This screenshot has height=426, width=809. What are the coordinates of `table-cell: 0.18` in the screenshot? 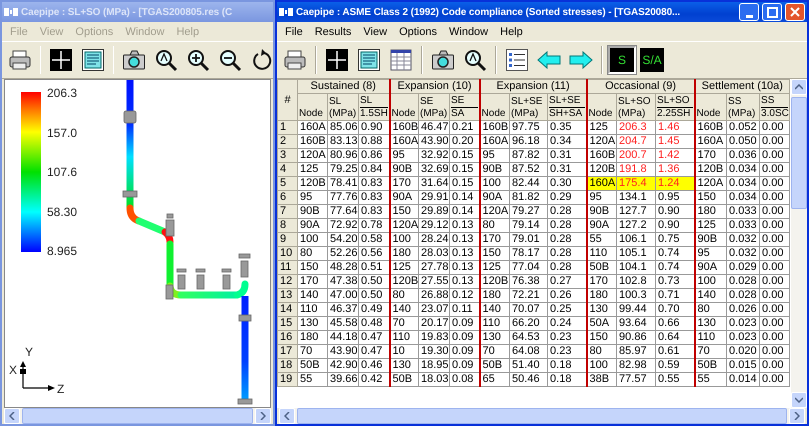 It's located at (567, 365).